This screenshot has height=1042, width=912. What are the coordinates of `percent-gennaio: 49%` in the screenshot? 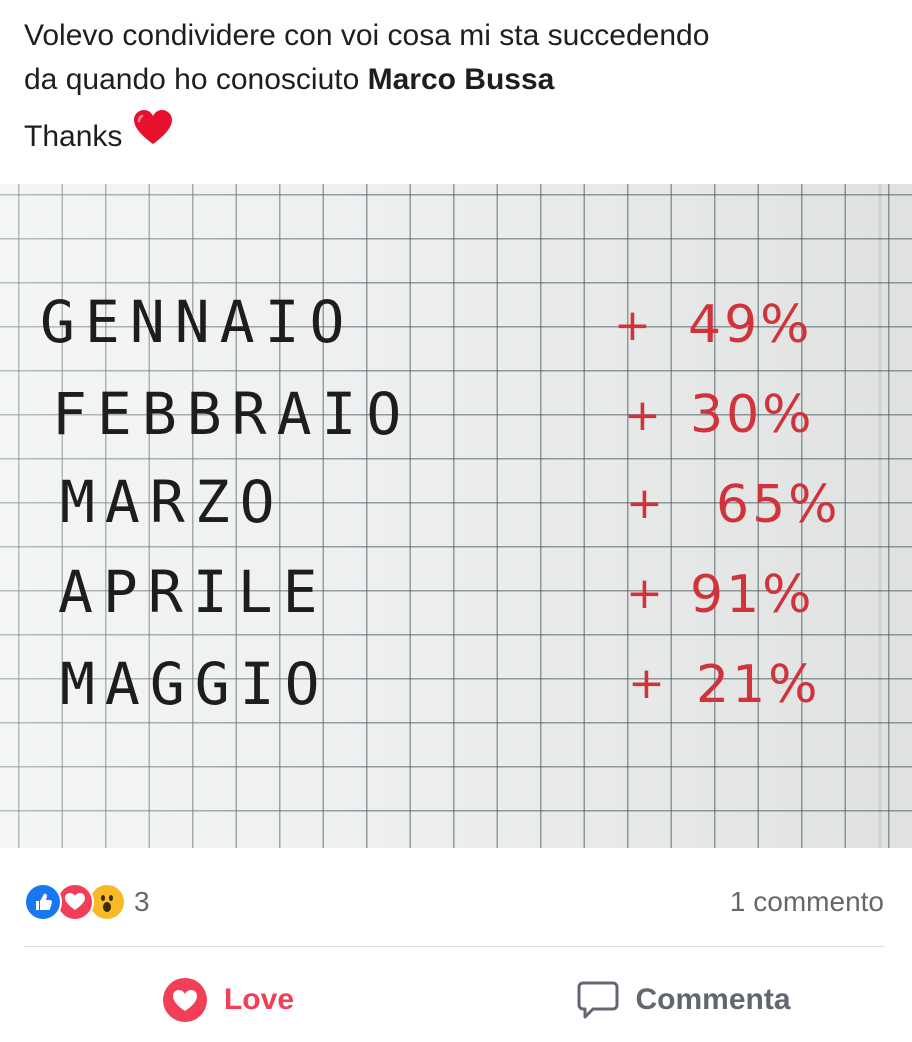 It's located at (750, 325).